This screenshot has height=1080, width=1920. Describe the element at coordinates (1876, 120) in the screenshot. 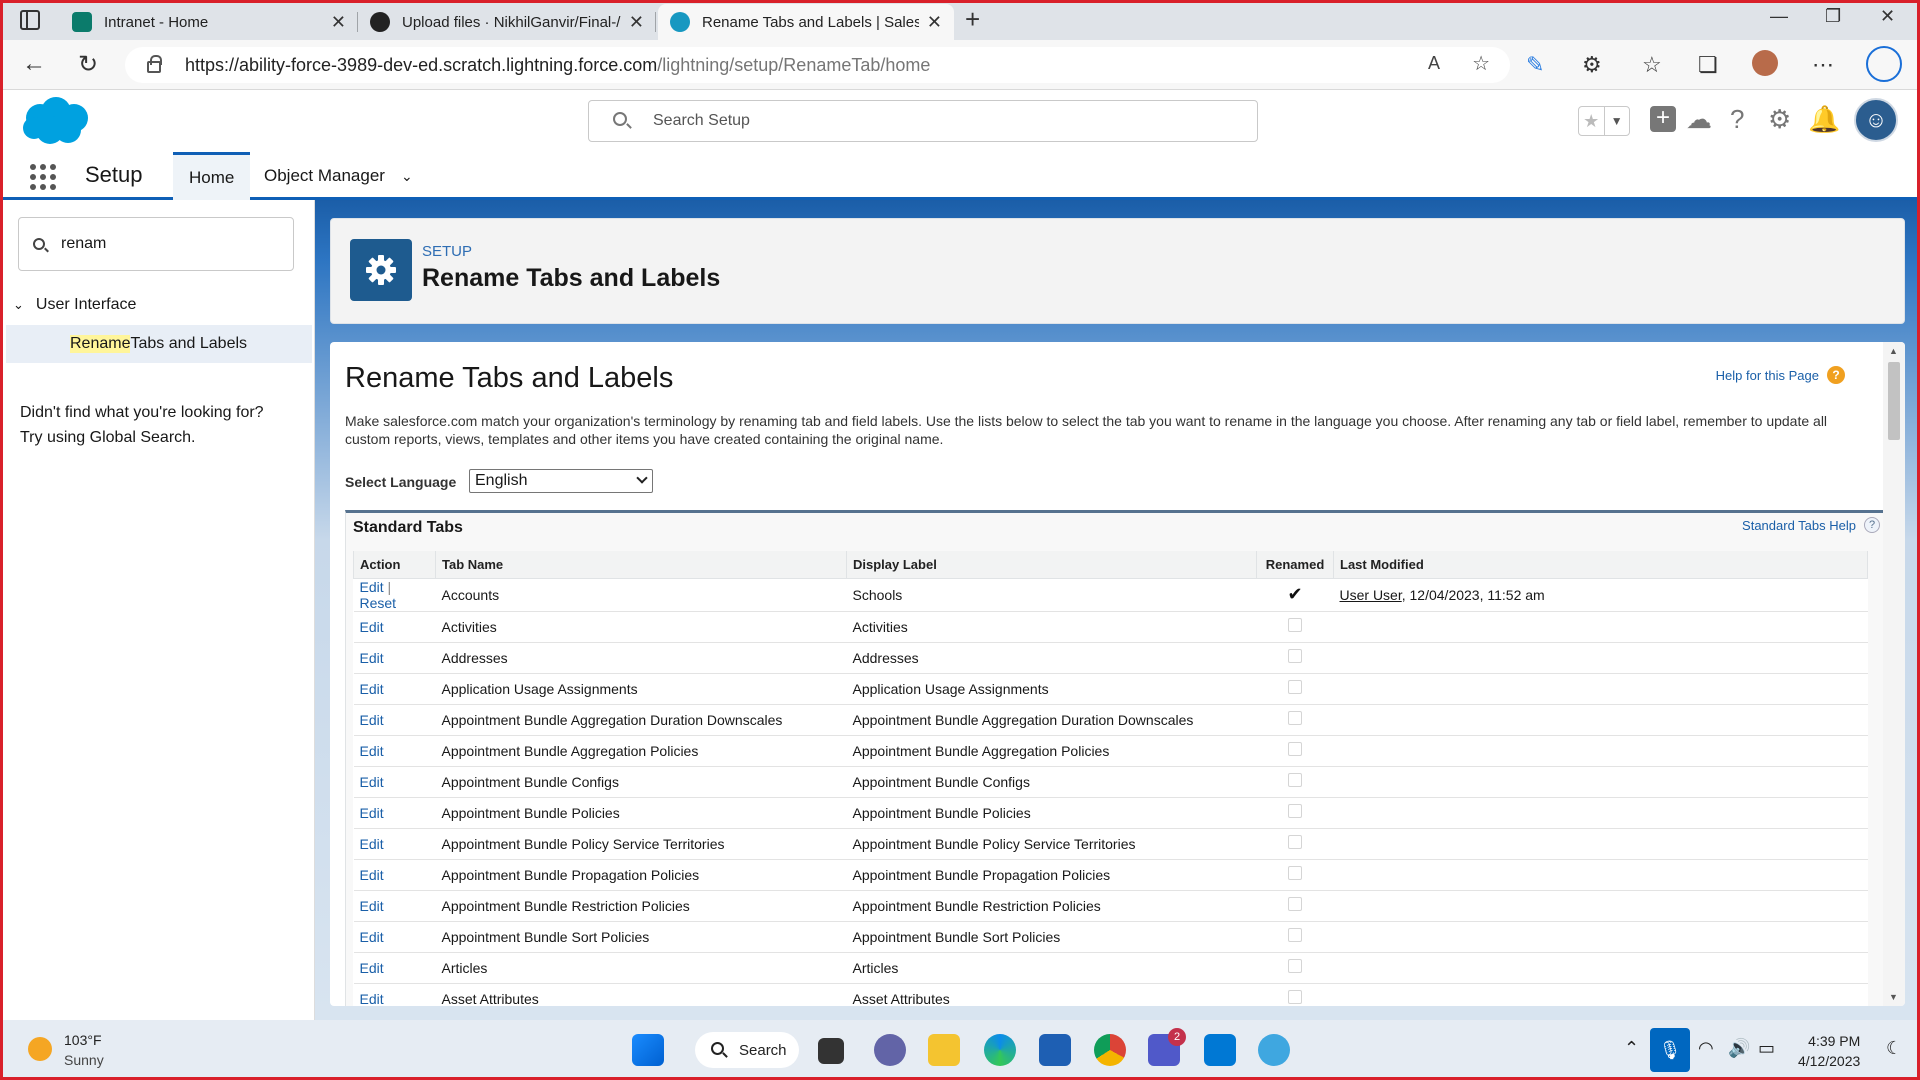

I see `user-avatar: ☺` at that location.